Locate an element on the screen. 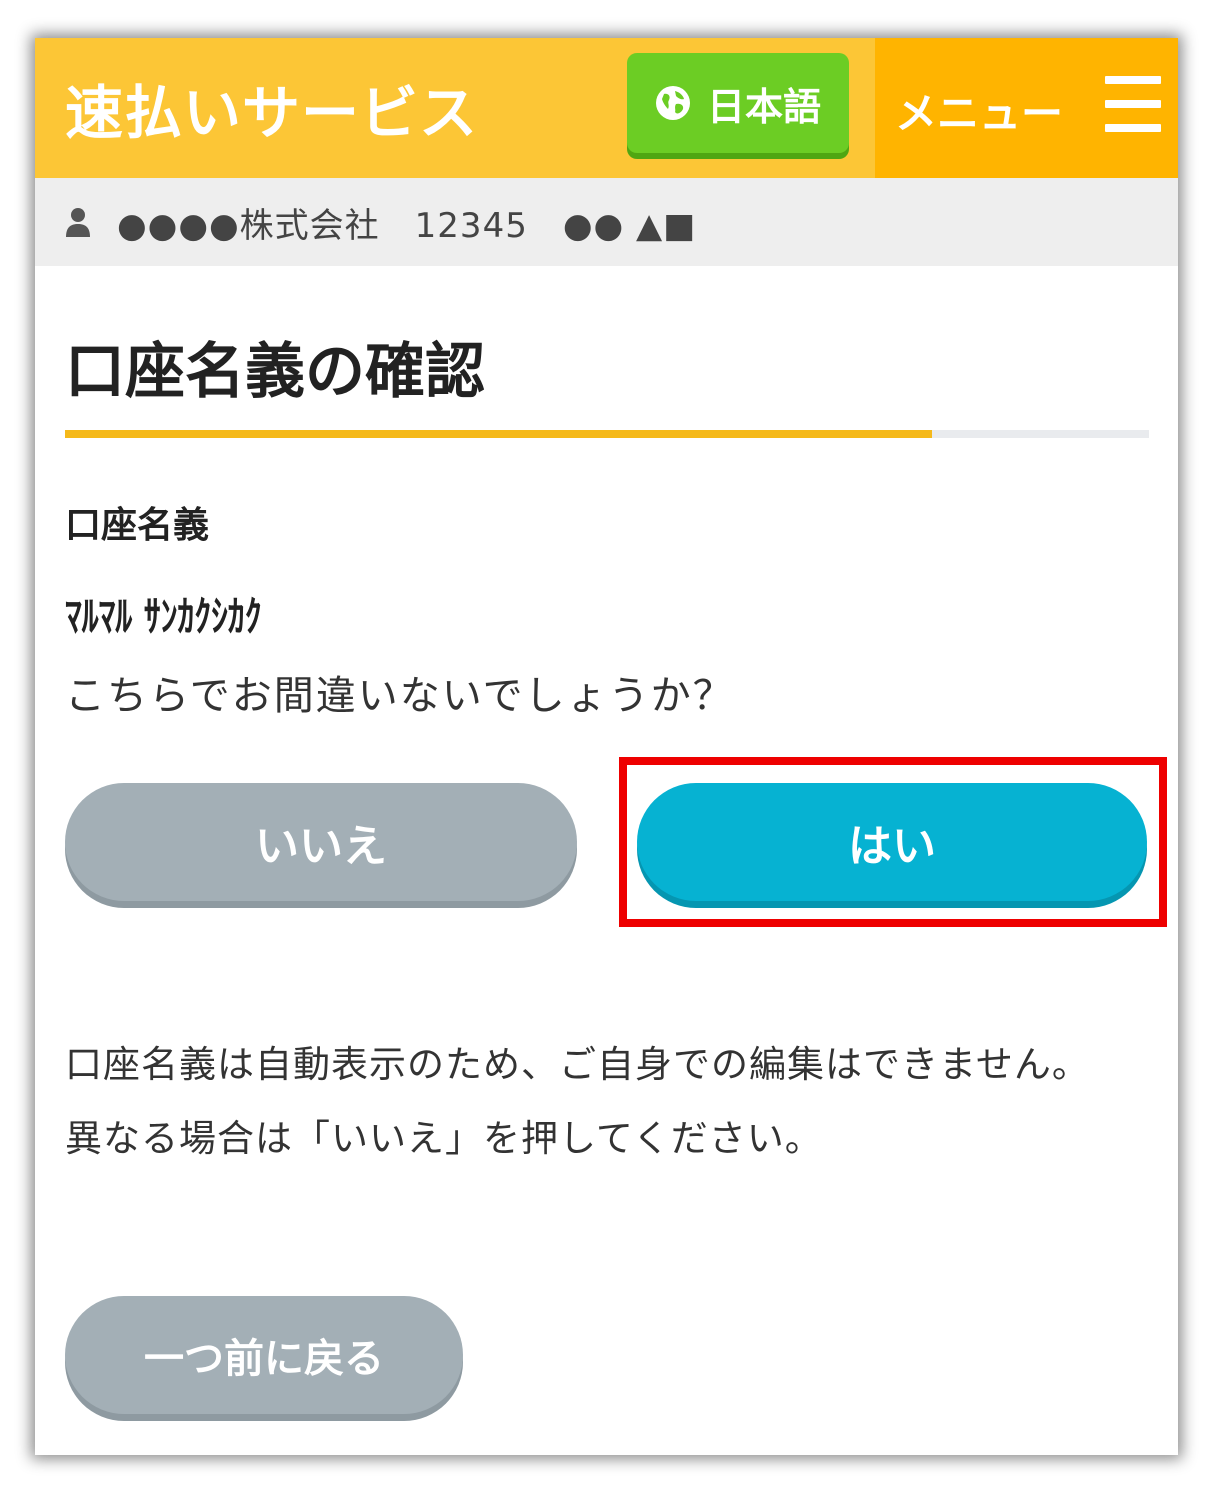 Image resolution: width=1213 pixels, height=1493 pixels. account-holder-label: 口座名義 is located at coordinates (137, 525).